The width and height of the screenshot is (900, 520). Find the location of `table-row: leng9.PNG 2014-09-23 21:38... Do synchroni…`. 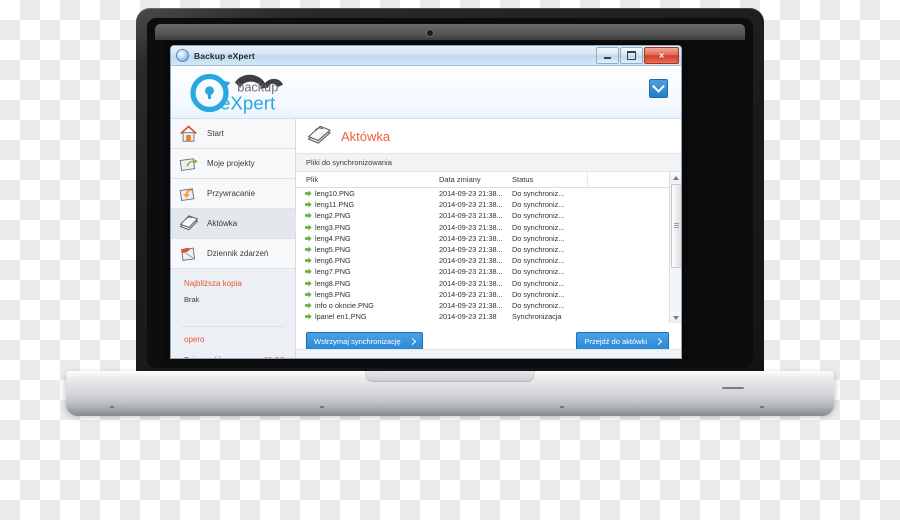

table-row: leng9.PNG 2014-09-23 21:38... Do synchroni… is located at coordinates (488, 294).